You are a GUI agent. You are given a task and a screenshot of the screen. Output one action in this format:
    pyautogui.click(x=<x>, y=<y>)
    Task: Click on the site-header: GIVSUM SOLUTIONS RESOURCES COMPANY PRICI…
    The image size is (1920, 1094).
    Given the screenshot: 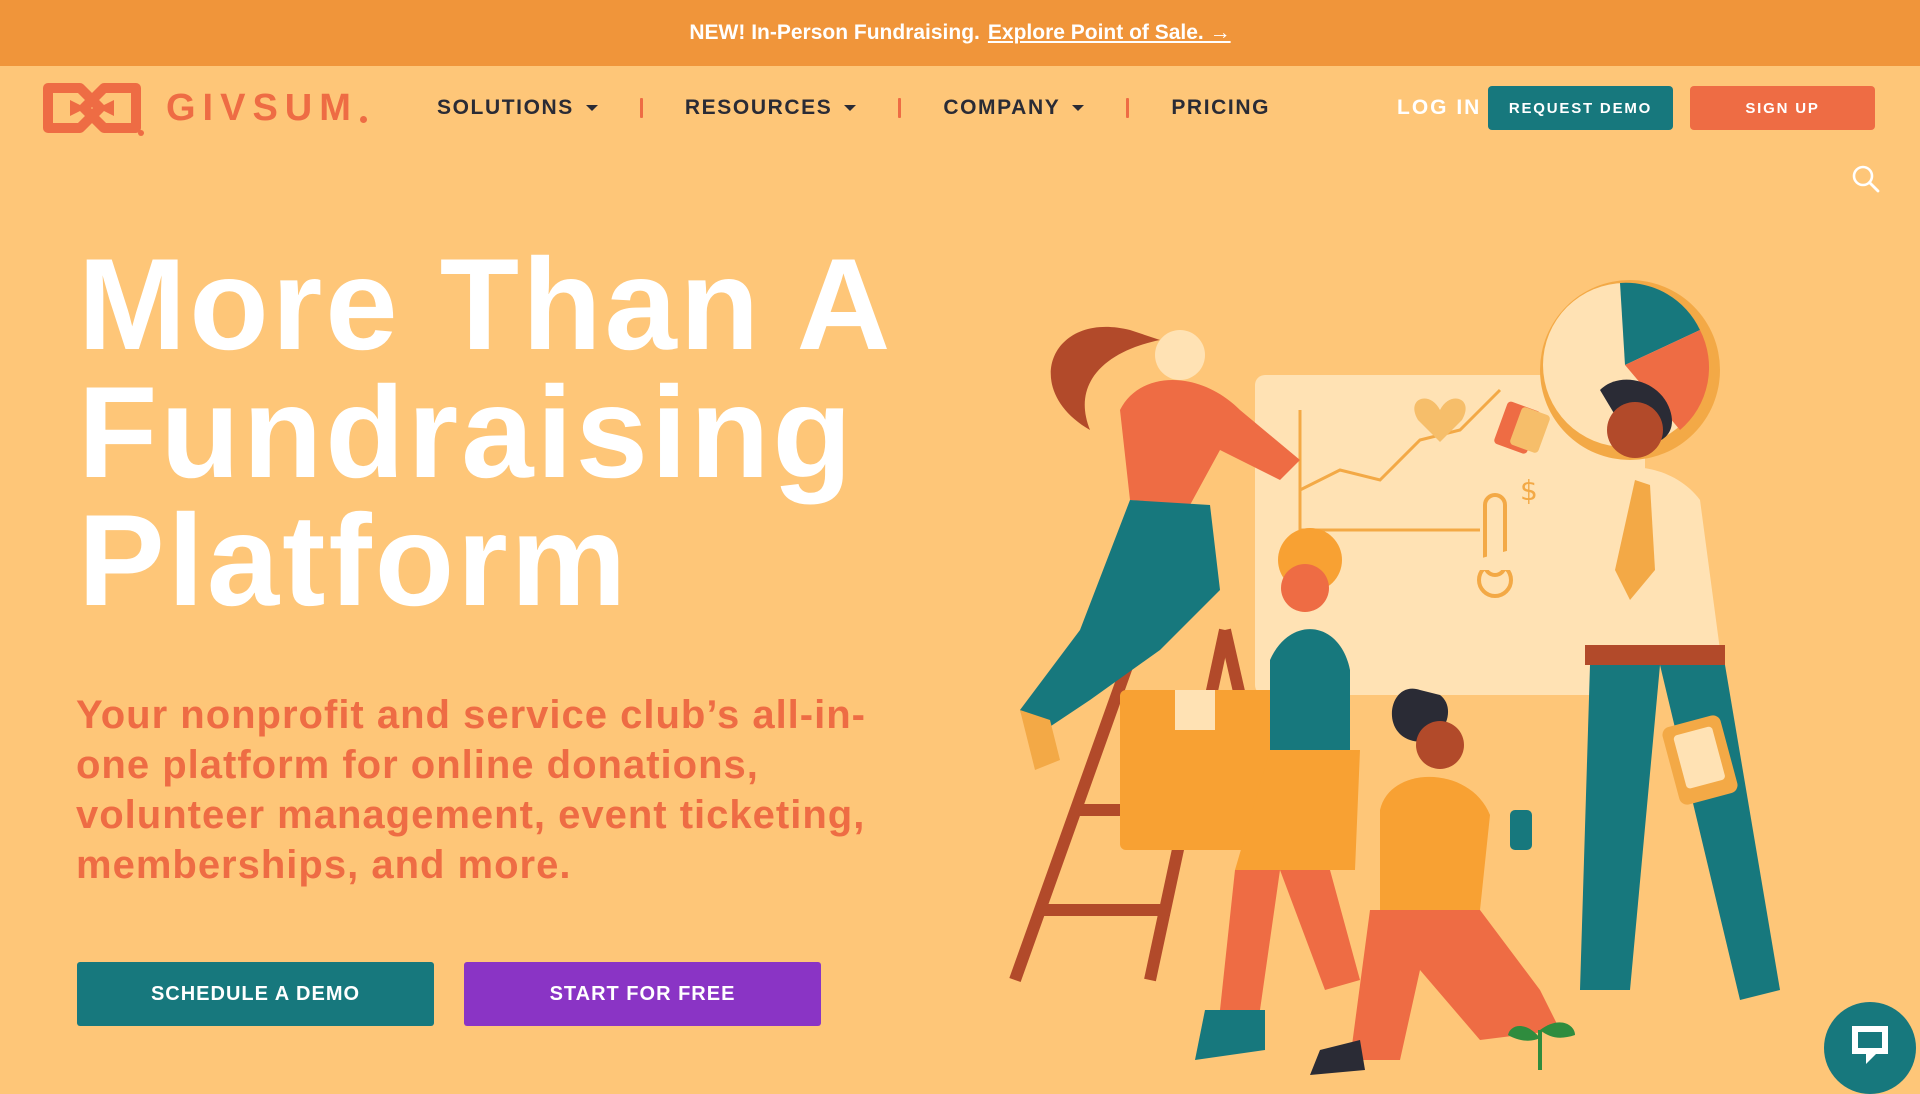 What is the action you would take?
    pyautogui.click(x=960, y=108)
    